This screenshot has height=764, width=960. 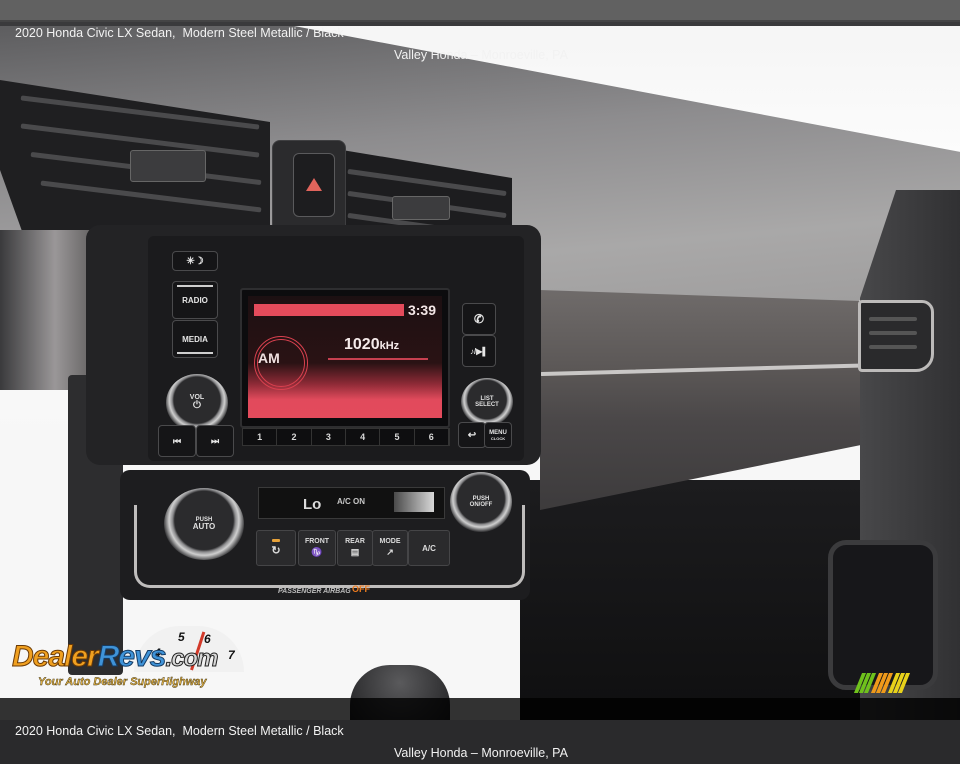 I want to click on temperature-readout: Lo, so click(x=312, y=504).